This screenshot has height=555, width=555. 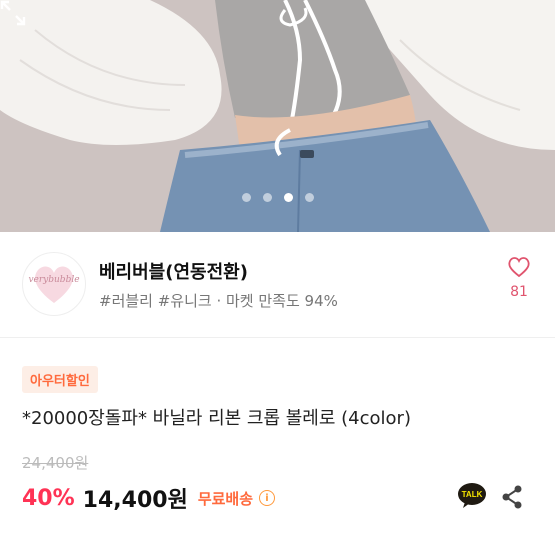 I want to click on favorite-button: 81, so click(x=519, y=278).